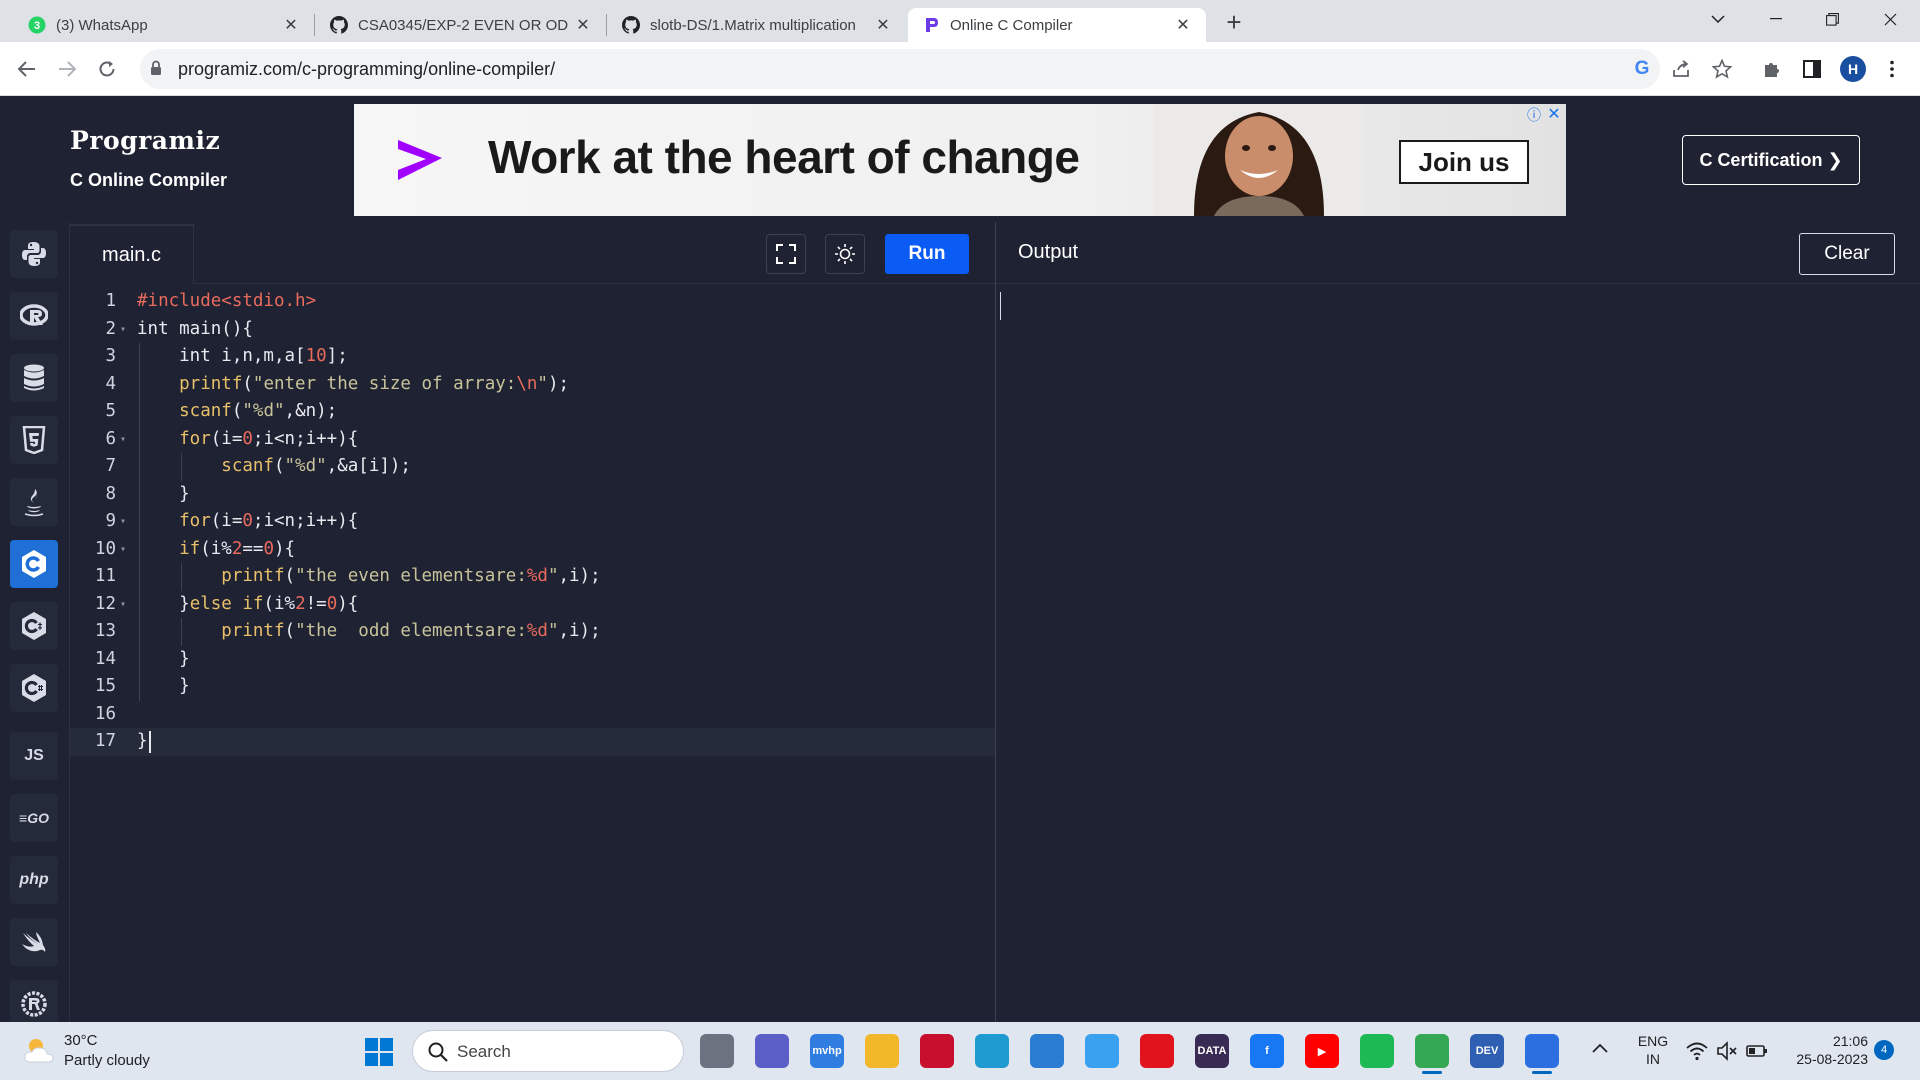 Image resolution: width=1920 pixels, height=1080 pixels. I want to click on reload-icon, so click(107, 69).